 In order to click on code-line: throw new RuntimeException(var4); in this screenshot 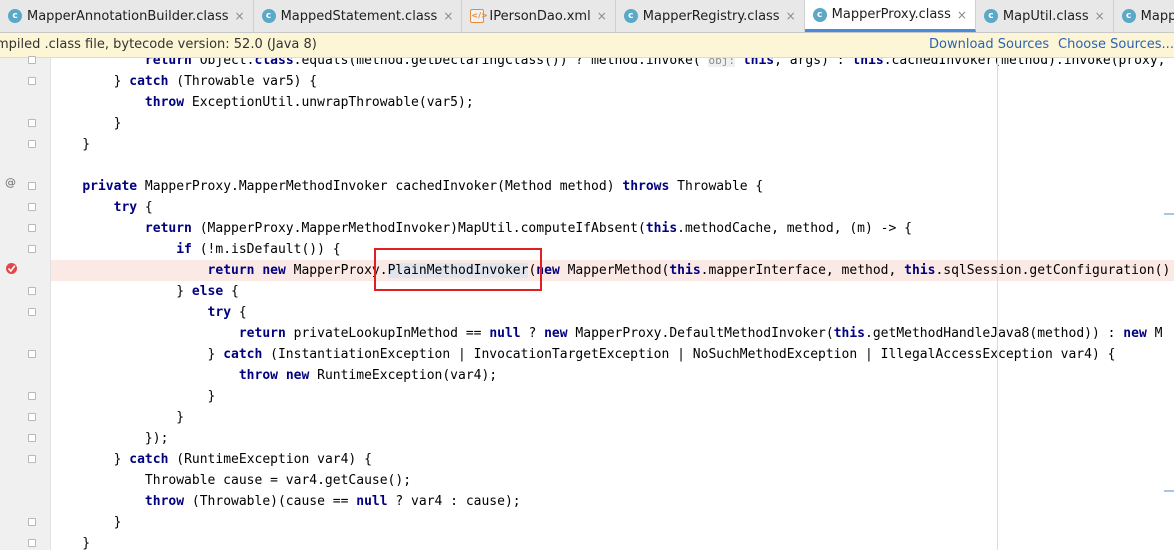, I will do `click(612, 375)`.